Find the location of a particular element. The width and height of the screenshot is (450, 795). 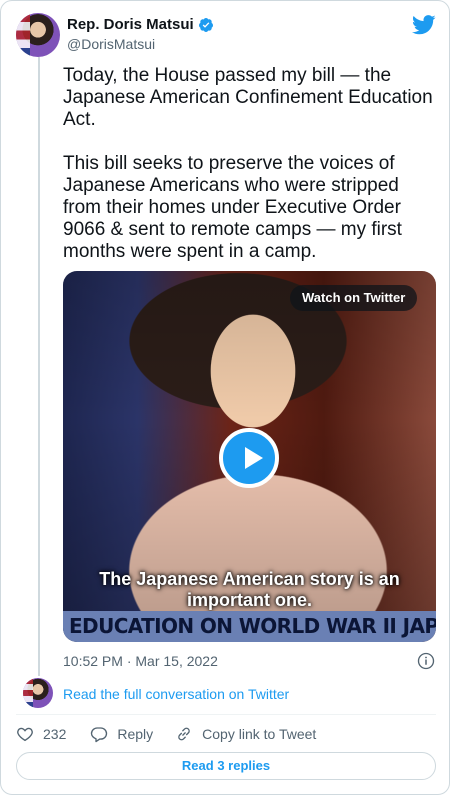

video-banner: EDUCATION ON WORLD WAR II JAPANESE is located at coordinates (249, 626).